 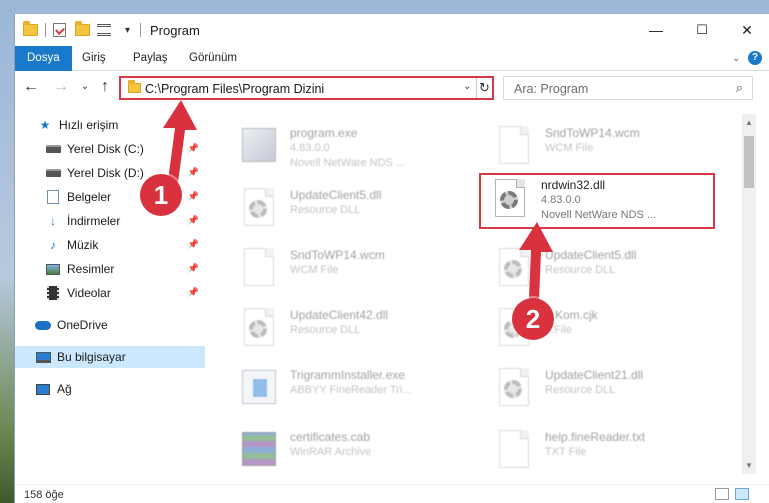 I want to click on details-view-icon, so click(x=722, y=494).